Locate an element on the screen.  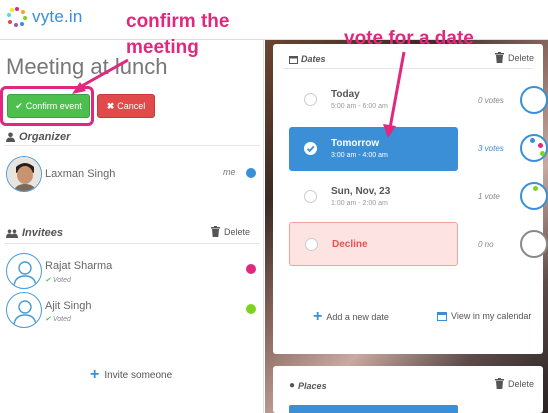
date-option-sun-nov-23: Sun, Nov, 23 1:00 am - 2:00 am is located at coordinates (373, 197).